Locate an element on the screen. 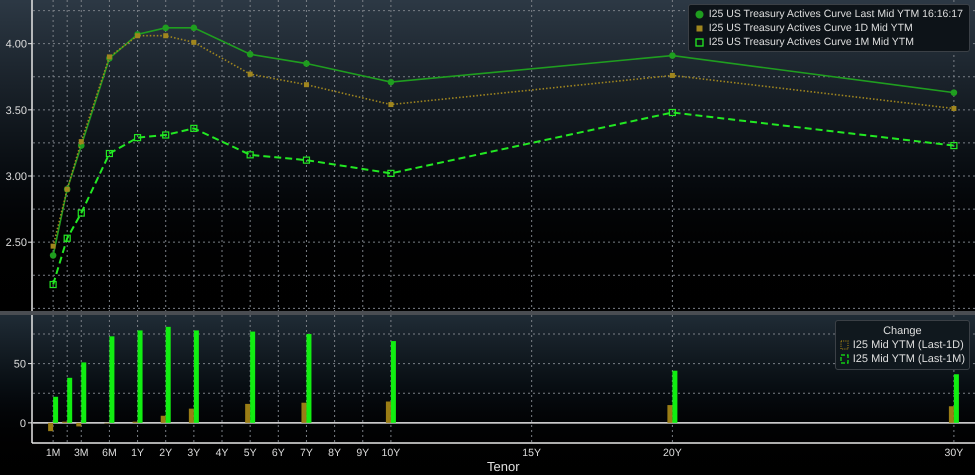 The height and width of the screenshot is (475, 975). legend-label: I25 US Treasury Actives Curve Last Mid YTM 16:16:17 is located at coordinates (835, 14).